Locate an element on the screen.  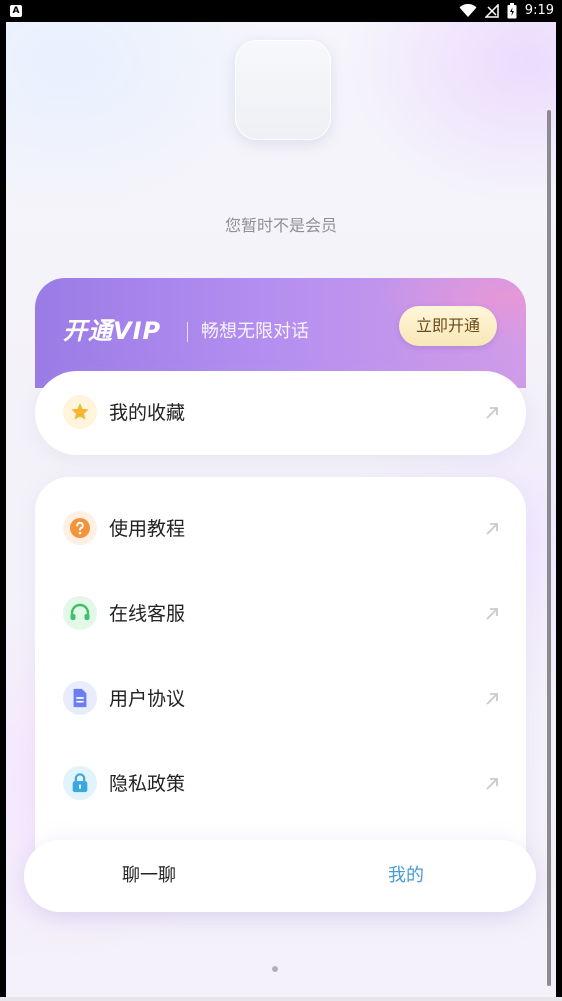
nav-tab-mine: 我的 is located at coordinates (406, 876).